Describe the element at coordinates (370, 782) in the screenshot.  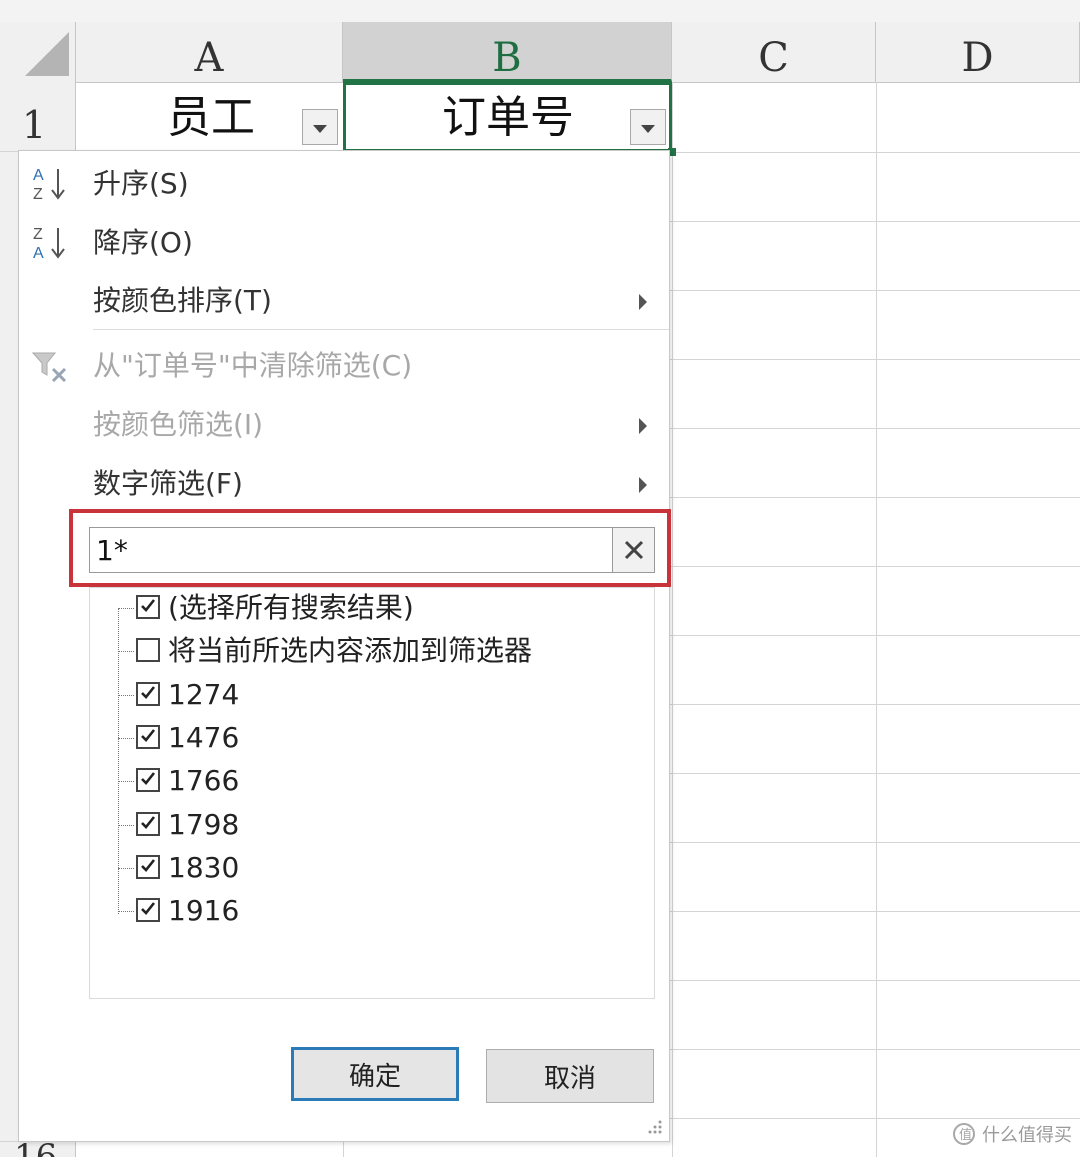
I see `list-item: 1766` at that location.